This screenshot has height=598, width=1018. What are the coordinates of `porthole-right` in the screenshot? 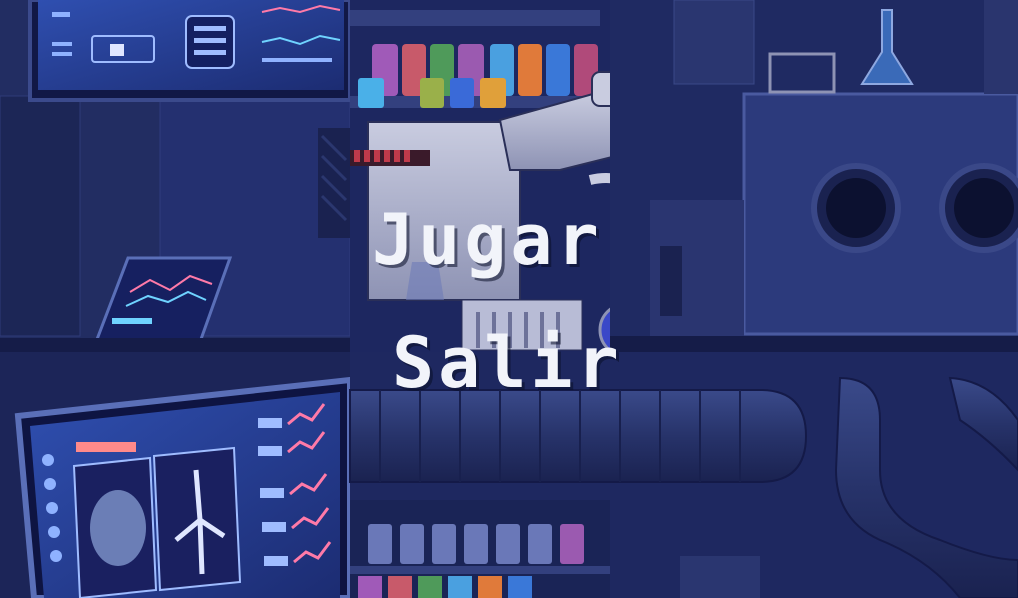 It's located at (978, 208).